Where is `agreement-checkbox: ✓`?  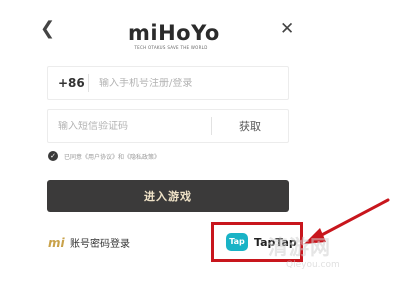
agreement-checkbox: ✓ is located at coordinates (53, 156).